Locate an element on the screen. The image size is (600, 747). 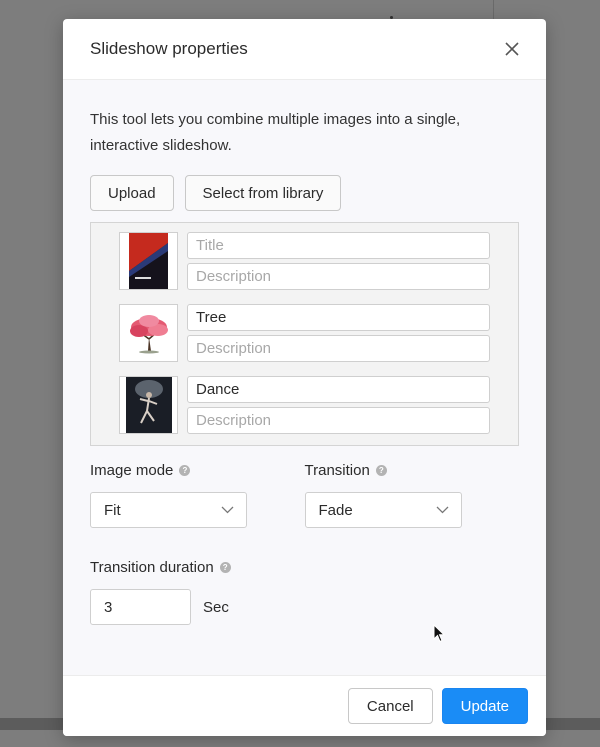
dancer-thumbnail-icon is located at coordinates (148, 405).